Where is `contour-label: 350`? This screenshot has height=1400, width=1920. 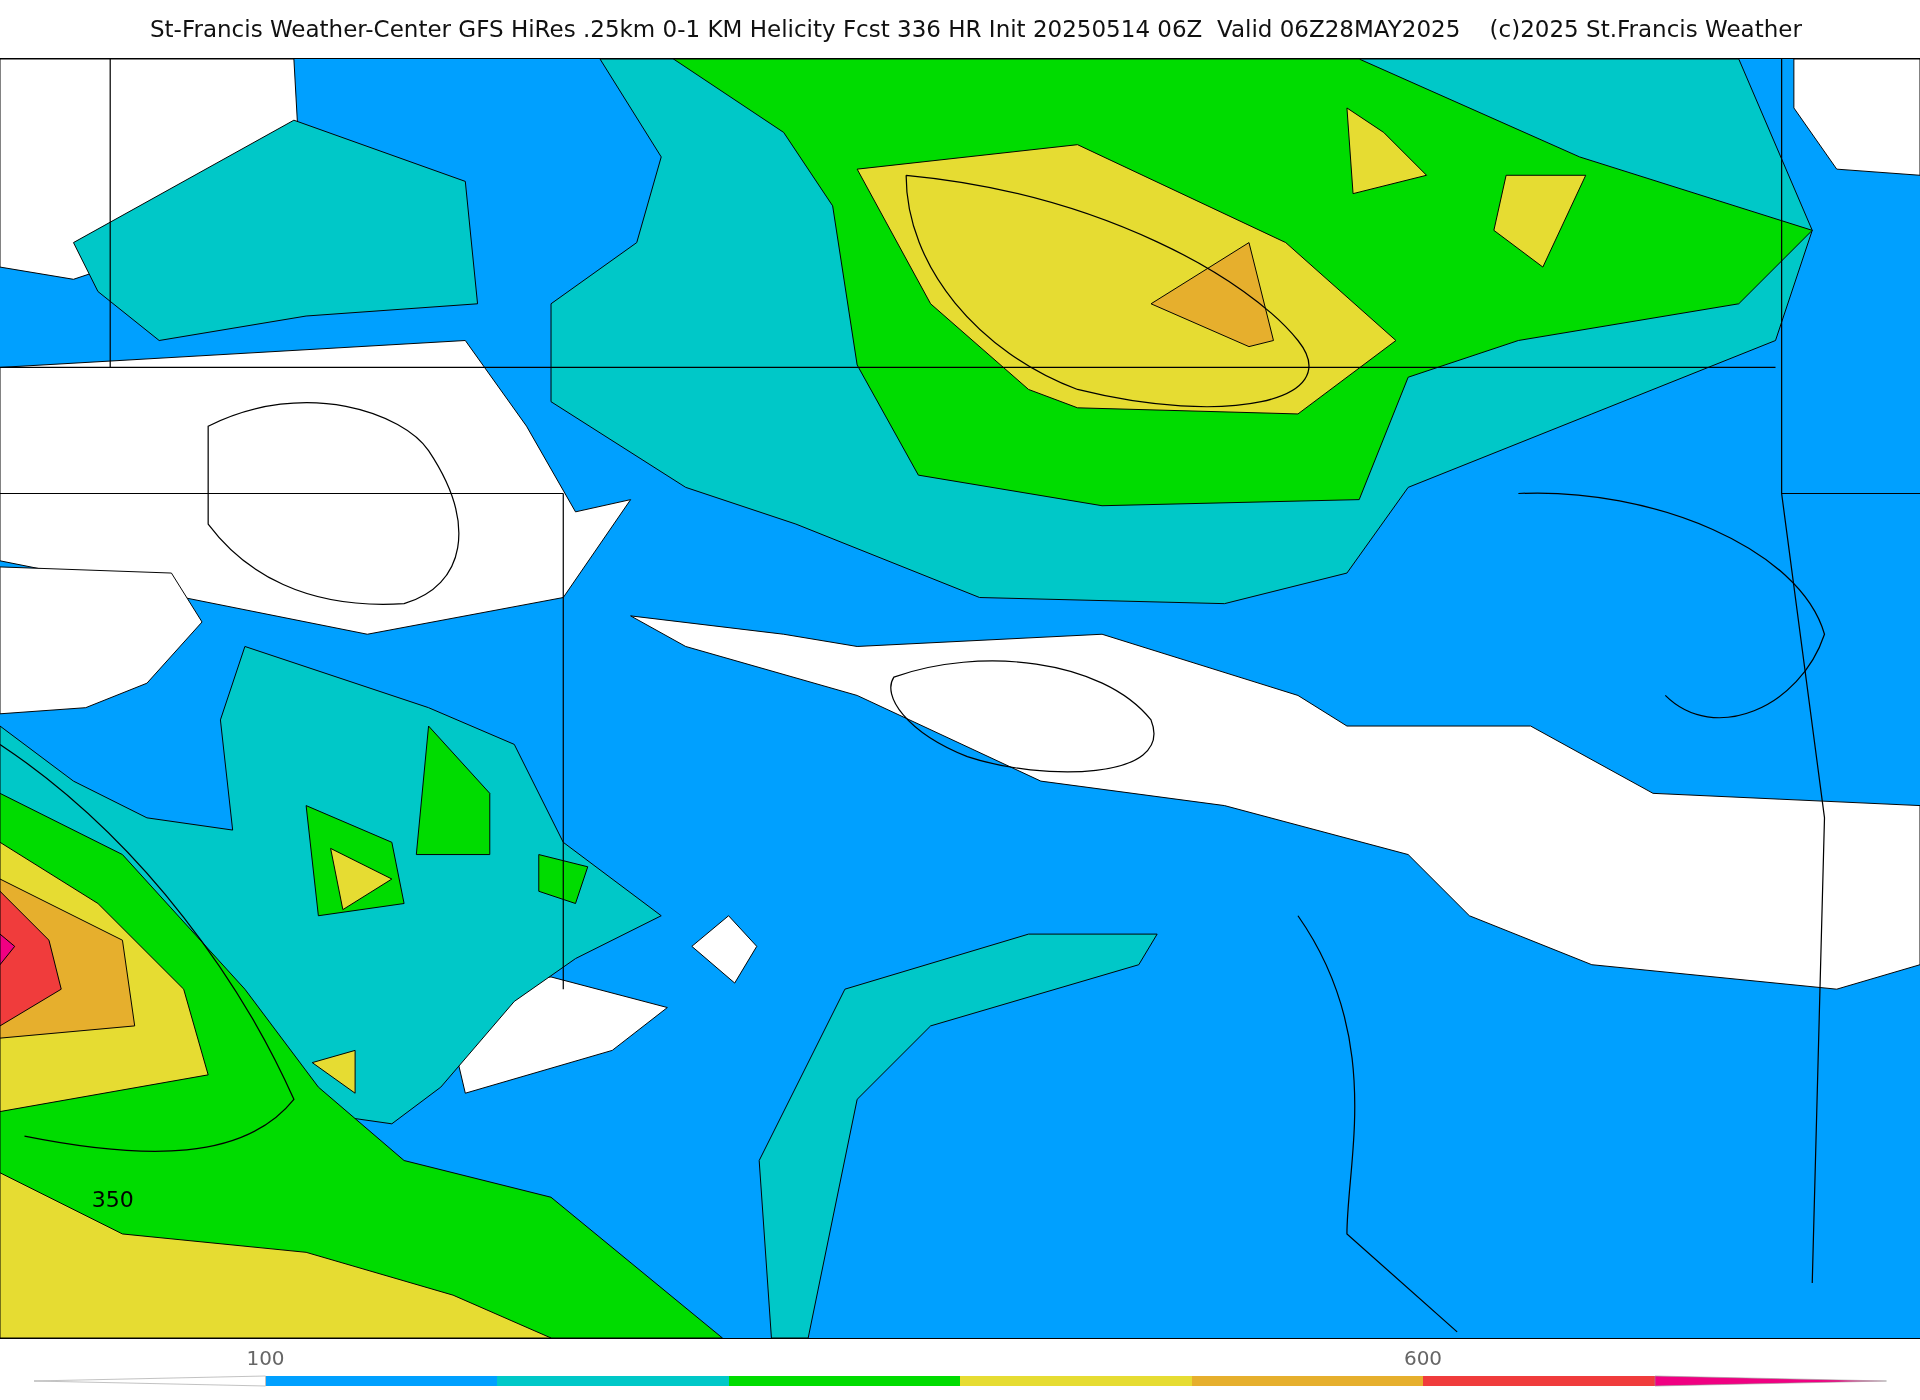
contour-label: 350 is located at coordinates (112, 1200).